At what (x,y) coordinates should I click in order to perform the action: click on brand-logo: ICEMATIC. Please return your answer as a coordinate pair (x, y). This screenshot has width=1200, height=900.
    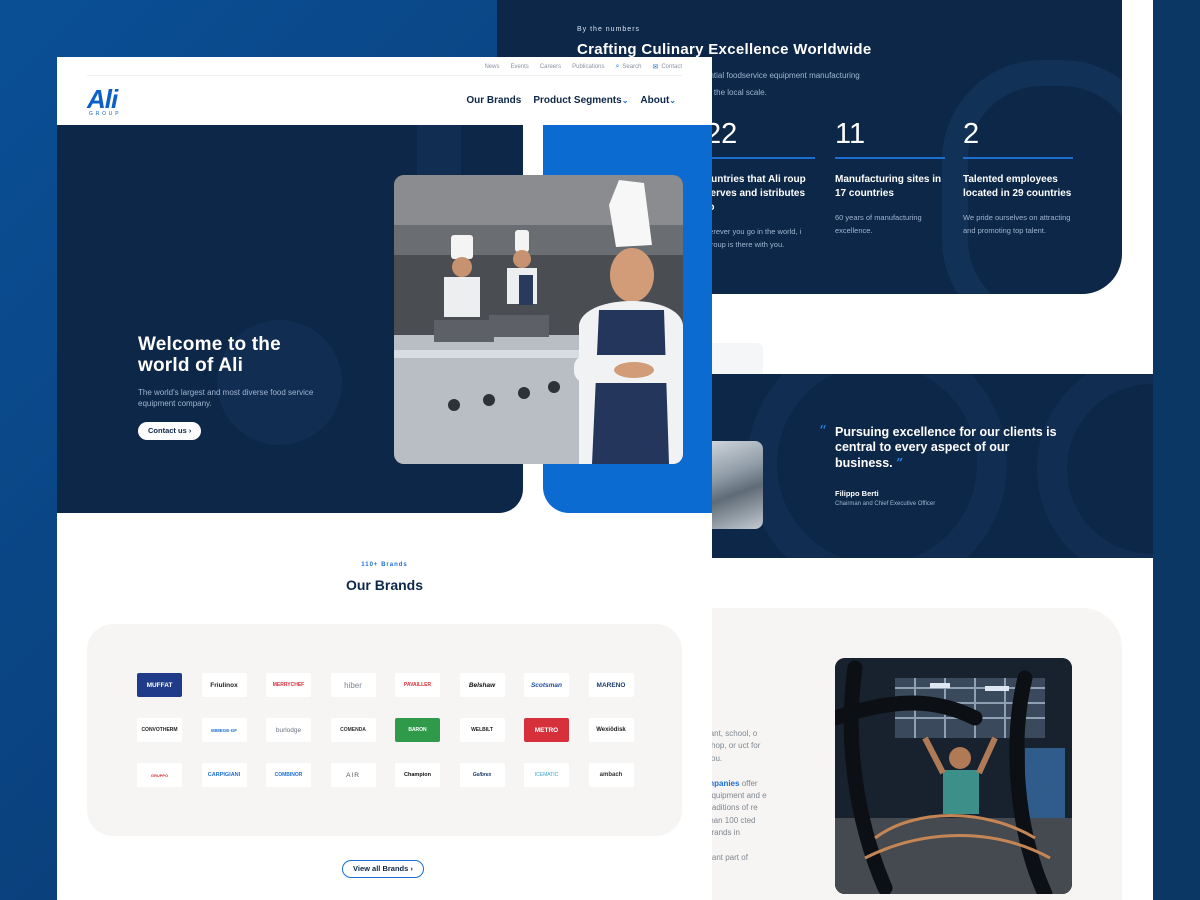
    Looking at the image, I should click on (546, 775).